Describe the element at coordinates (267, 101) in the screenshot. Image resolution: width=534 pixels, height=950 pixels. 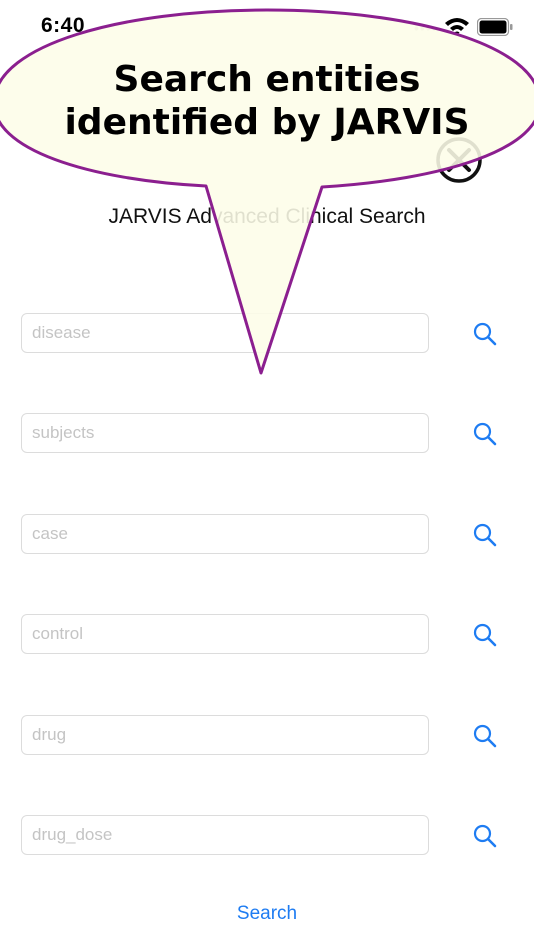
I see `tooltip-text: Search entities identified by JARVIS` at that location.